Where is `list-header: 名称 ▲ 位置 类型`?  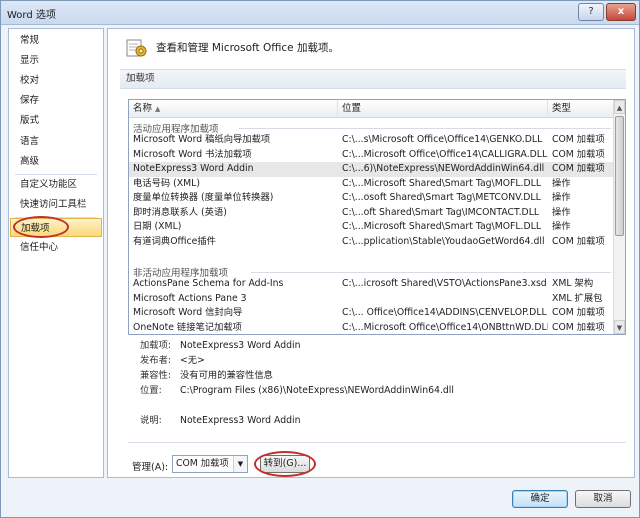
list-header: 名称 ▲ 位置 类型 is located at coordinates (371, 109).